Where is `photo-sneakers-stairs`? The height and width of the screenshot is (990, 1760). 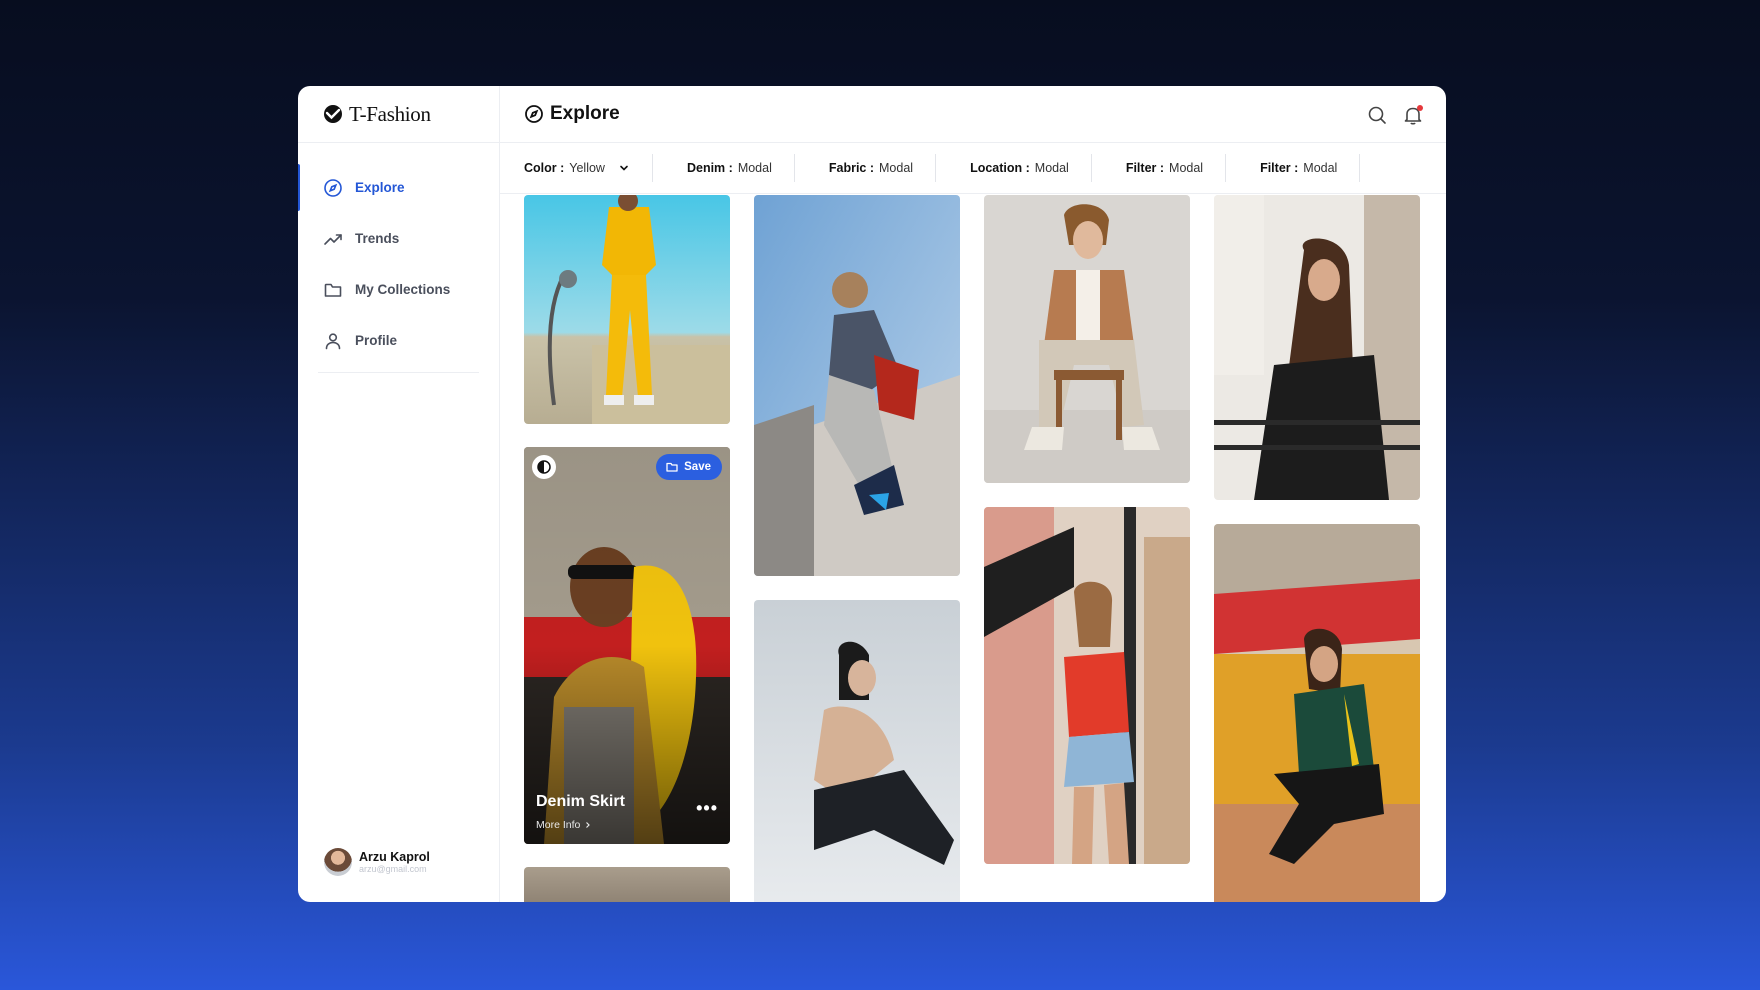
photo-sneakers-stairs is located at coordinates (857, 385).